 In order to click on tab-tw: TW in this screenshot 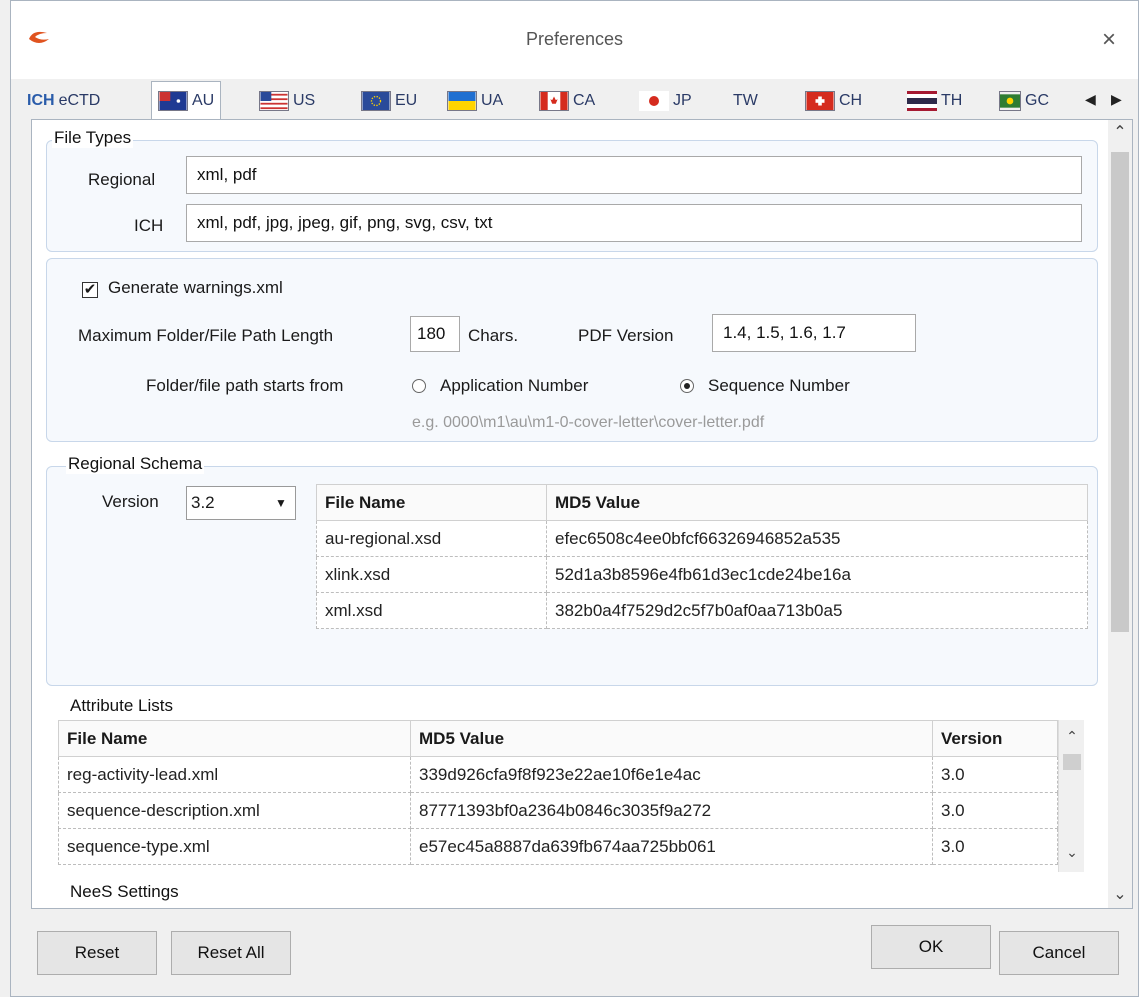, I will do `click(745, 101)`.